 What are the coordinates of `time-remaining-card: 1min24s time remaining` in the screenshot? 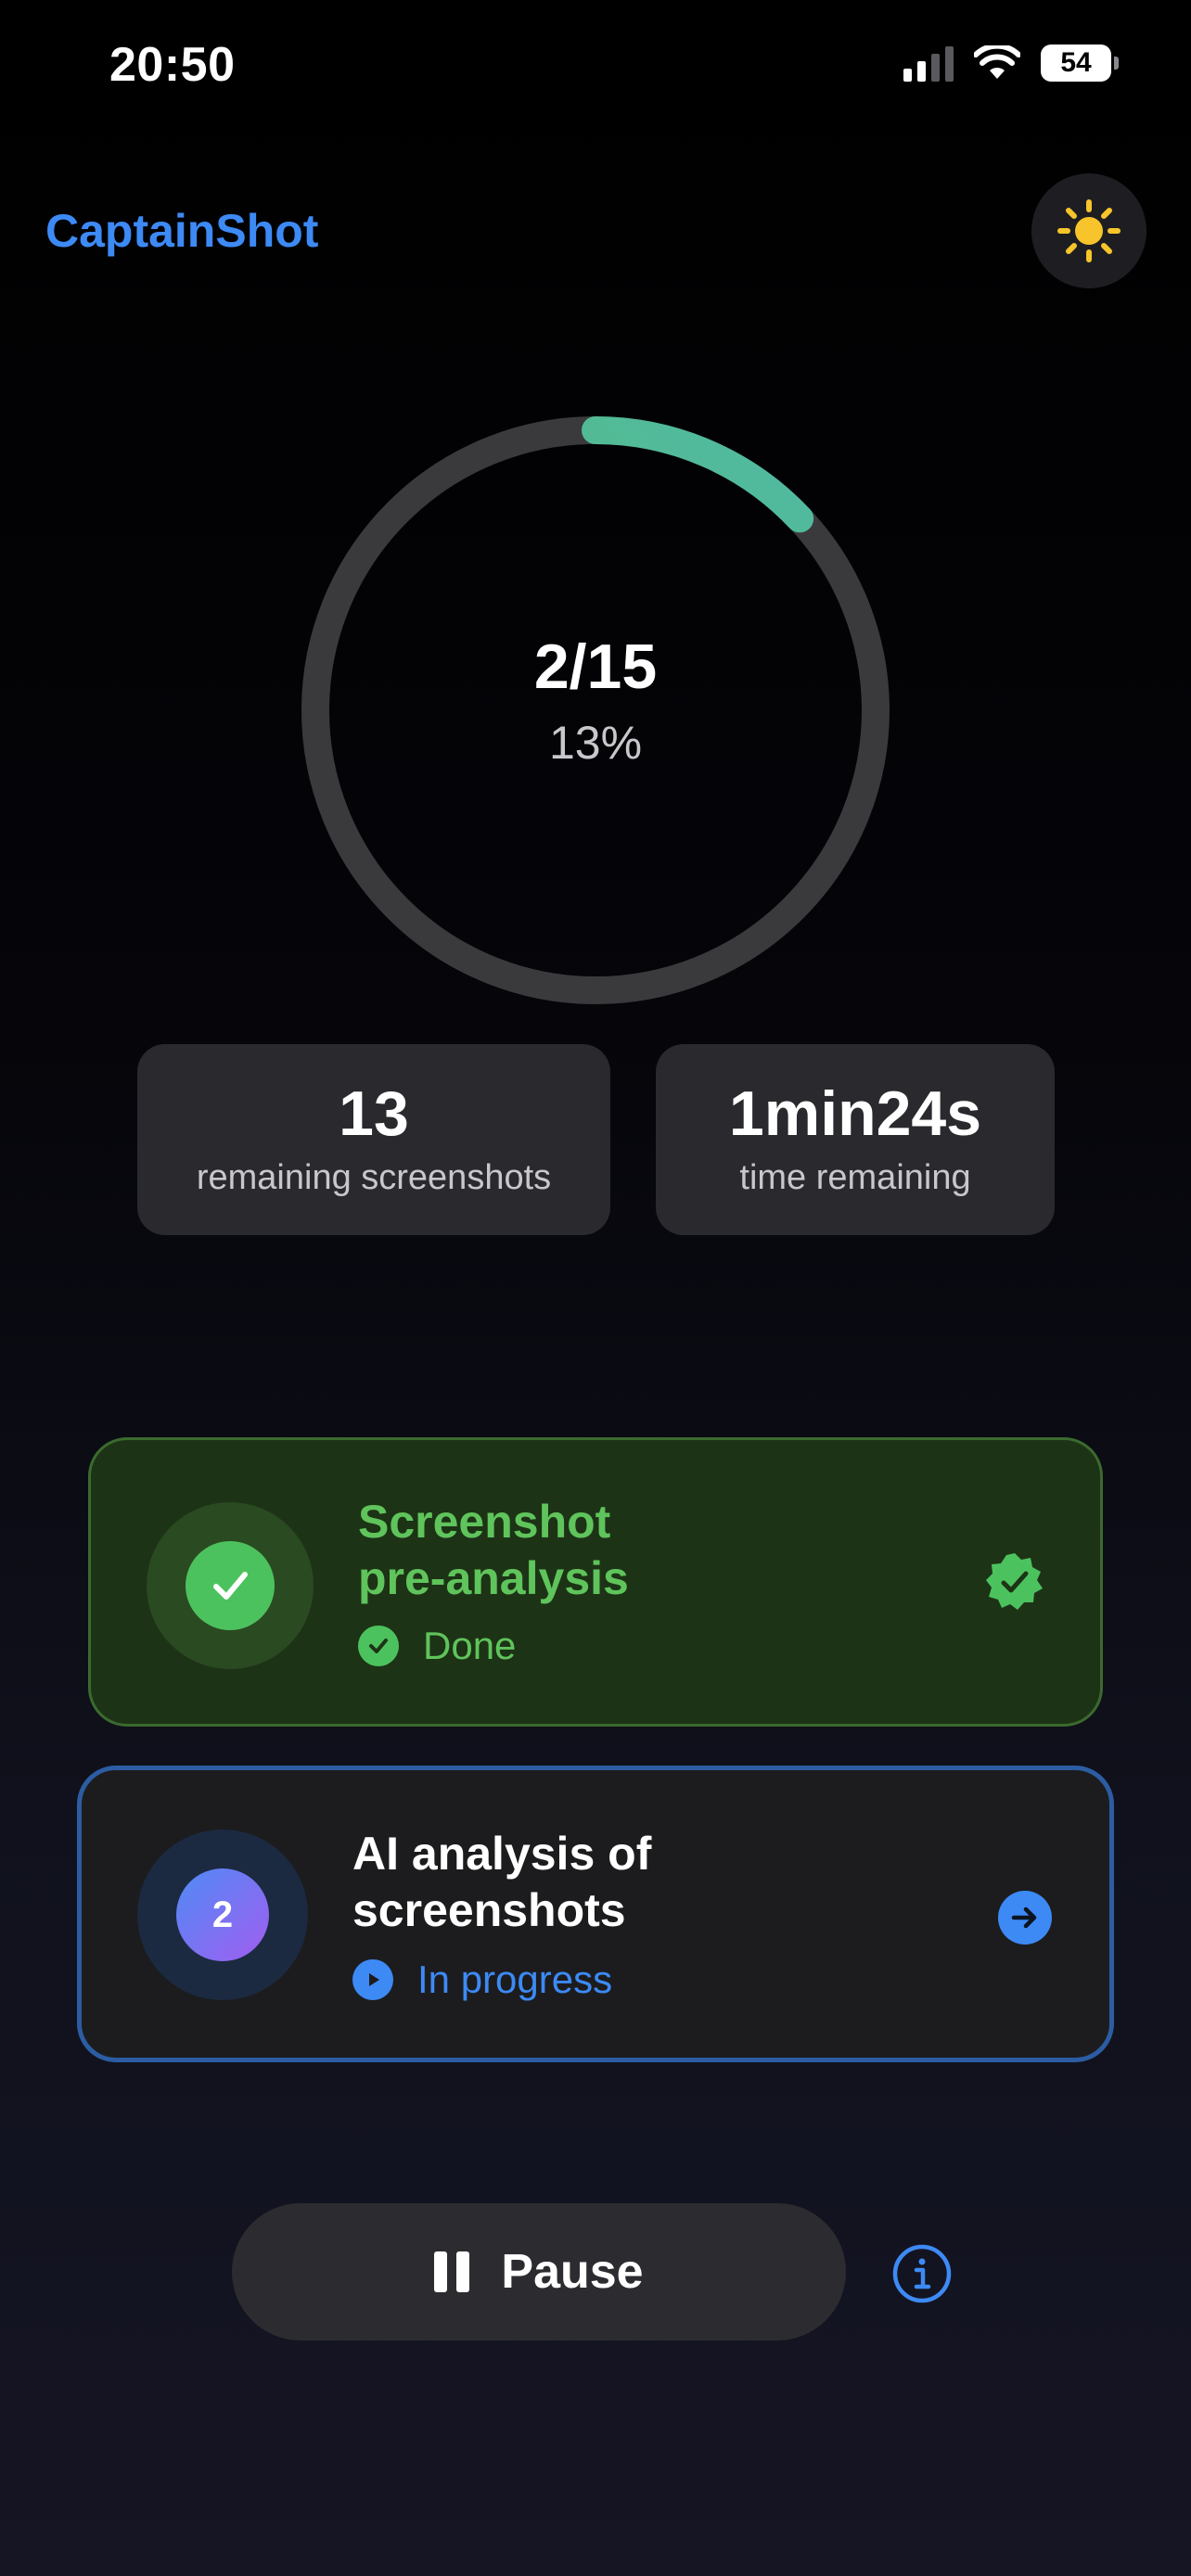 It's located at (855, 1139).